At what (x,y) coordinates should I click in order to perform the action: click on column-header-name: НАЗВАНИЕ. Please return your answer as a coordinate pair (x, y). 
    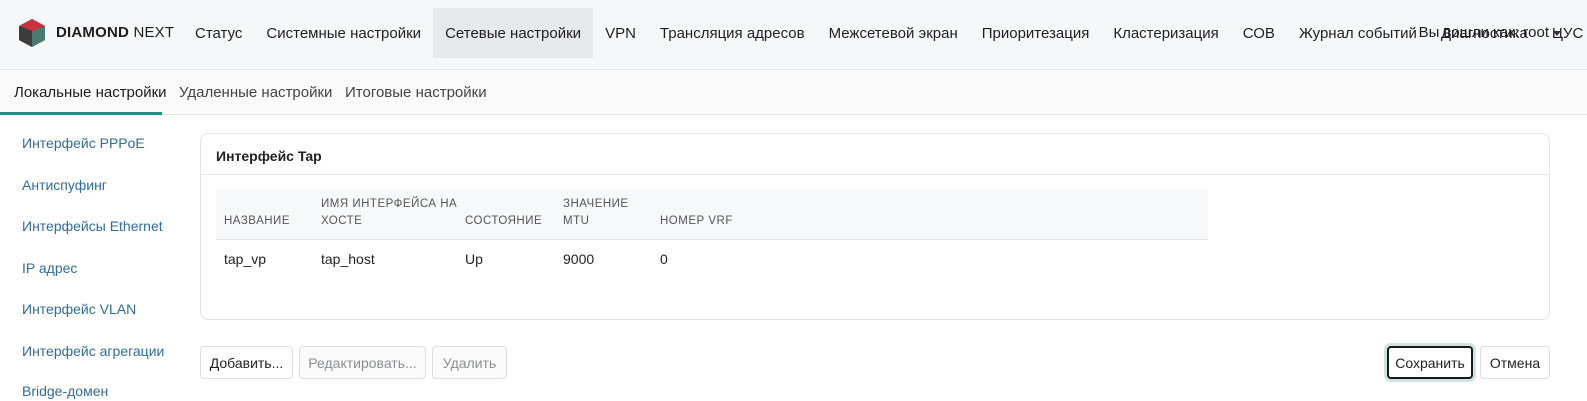
    Looking at the image, I should click on (257, 221).